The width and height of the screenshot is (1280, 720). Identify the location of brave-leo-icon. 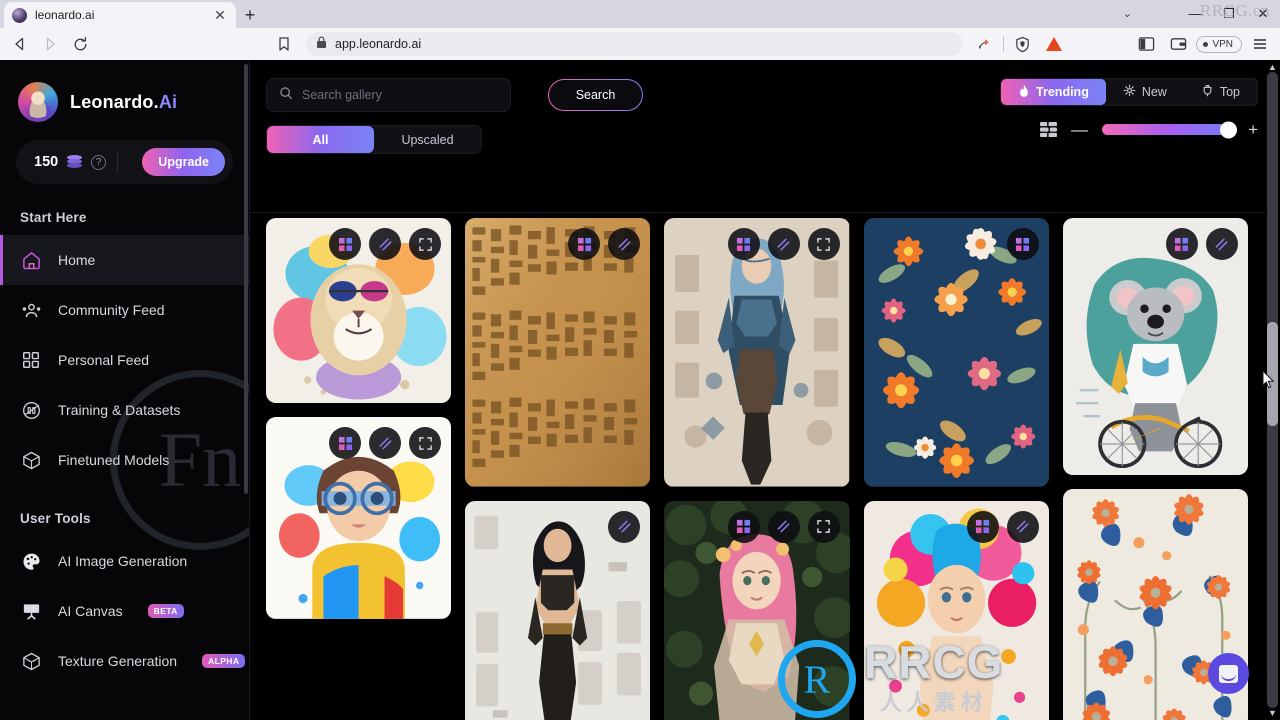
(1054, 44).